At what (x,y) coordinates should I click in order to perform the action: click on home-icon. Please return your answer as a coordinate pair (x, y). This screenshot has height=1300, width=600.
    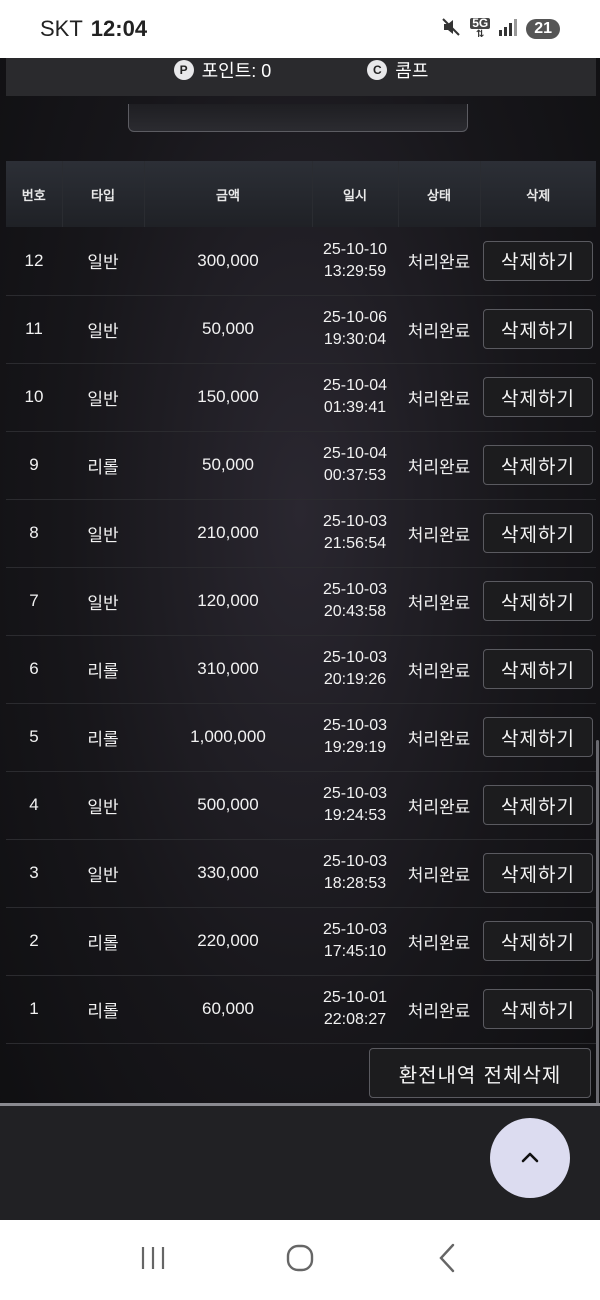
    Looking at the image, I should click on (300, 1260).